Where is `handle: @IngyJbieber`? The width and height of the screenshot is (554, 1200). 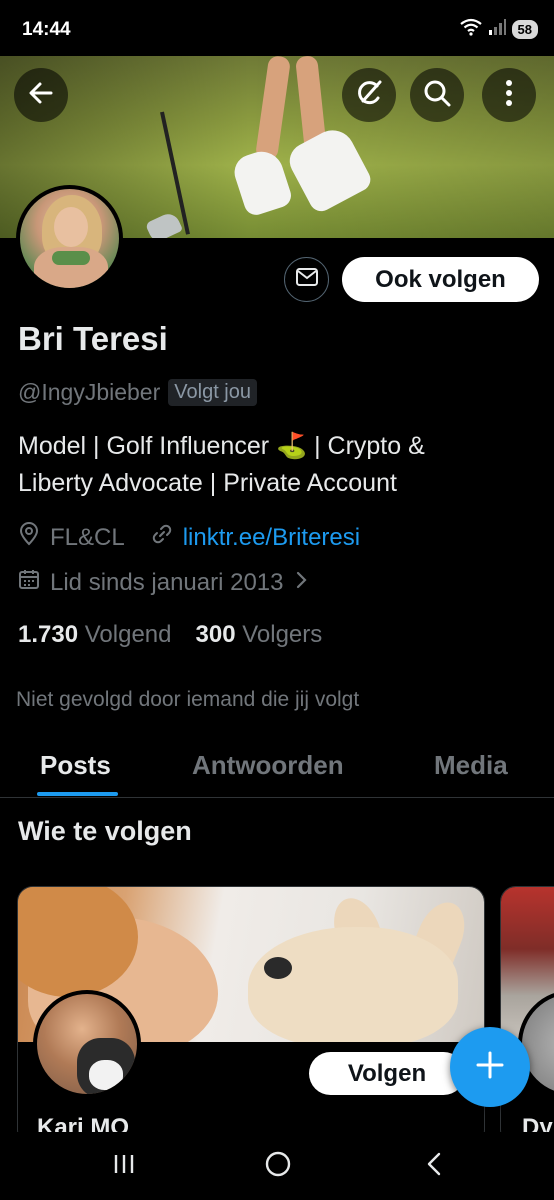
handle: @IngyJbieber is located at coordinates (89, 392).